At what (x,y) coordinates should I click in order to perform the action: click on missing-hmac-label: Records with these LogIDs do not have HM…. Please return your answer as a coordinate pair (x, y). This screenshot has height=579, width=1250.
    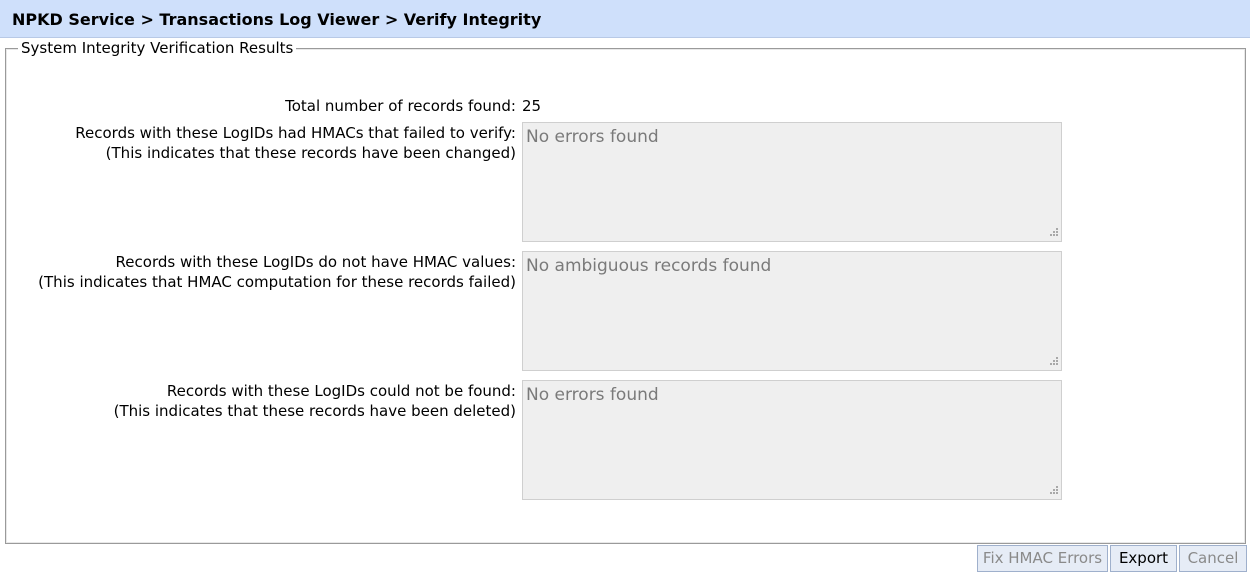
    Looking at the image, I should click on (277, 272).